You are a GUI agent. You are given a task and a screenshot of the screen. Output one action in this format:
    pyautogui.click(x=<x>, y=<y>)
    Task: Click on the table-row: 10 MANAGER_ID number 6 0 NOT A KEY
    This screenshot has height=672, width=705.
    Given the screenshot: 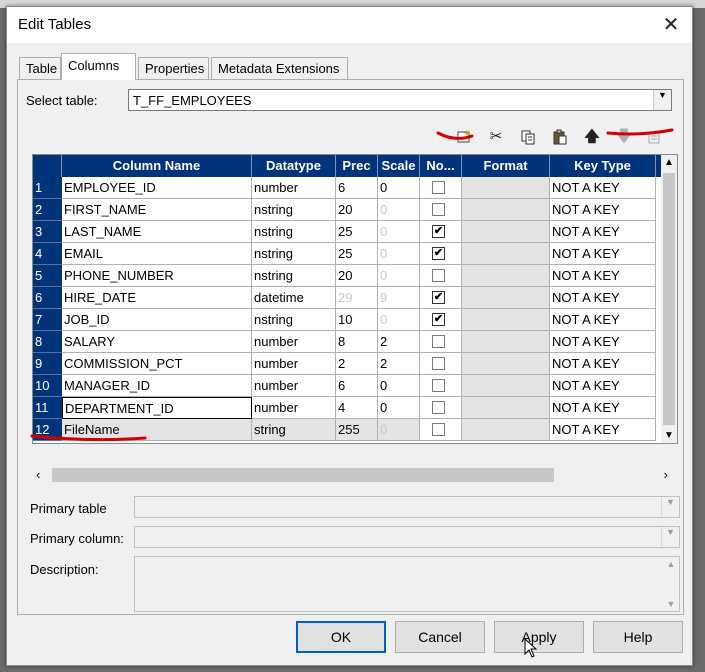 What is the action you would take?
    pyautogui.click(x=348, y=386)
    